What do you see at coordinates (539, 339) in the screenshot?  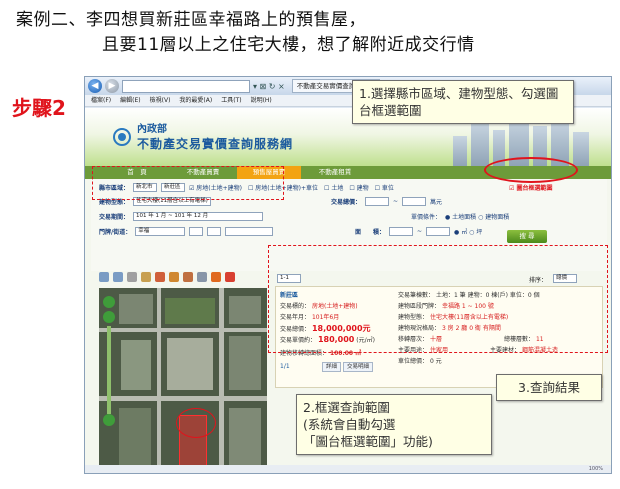 I see `result-total-floors: 11` at bounding box center [539, 339].